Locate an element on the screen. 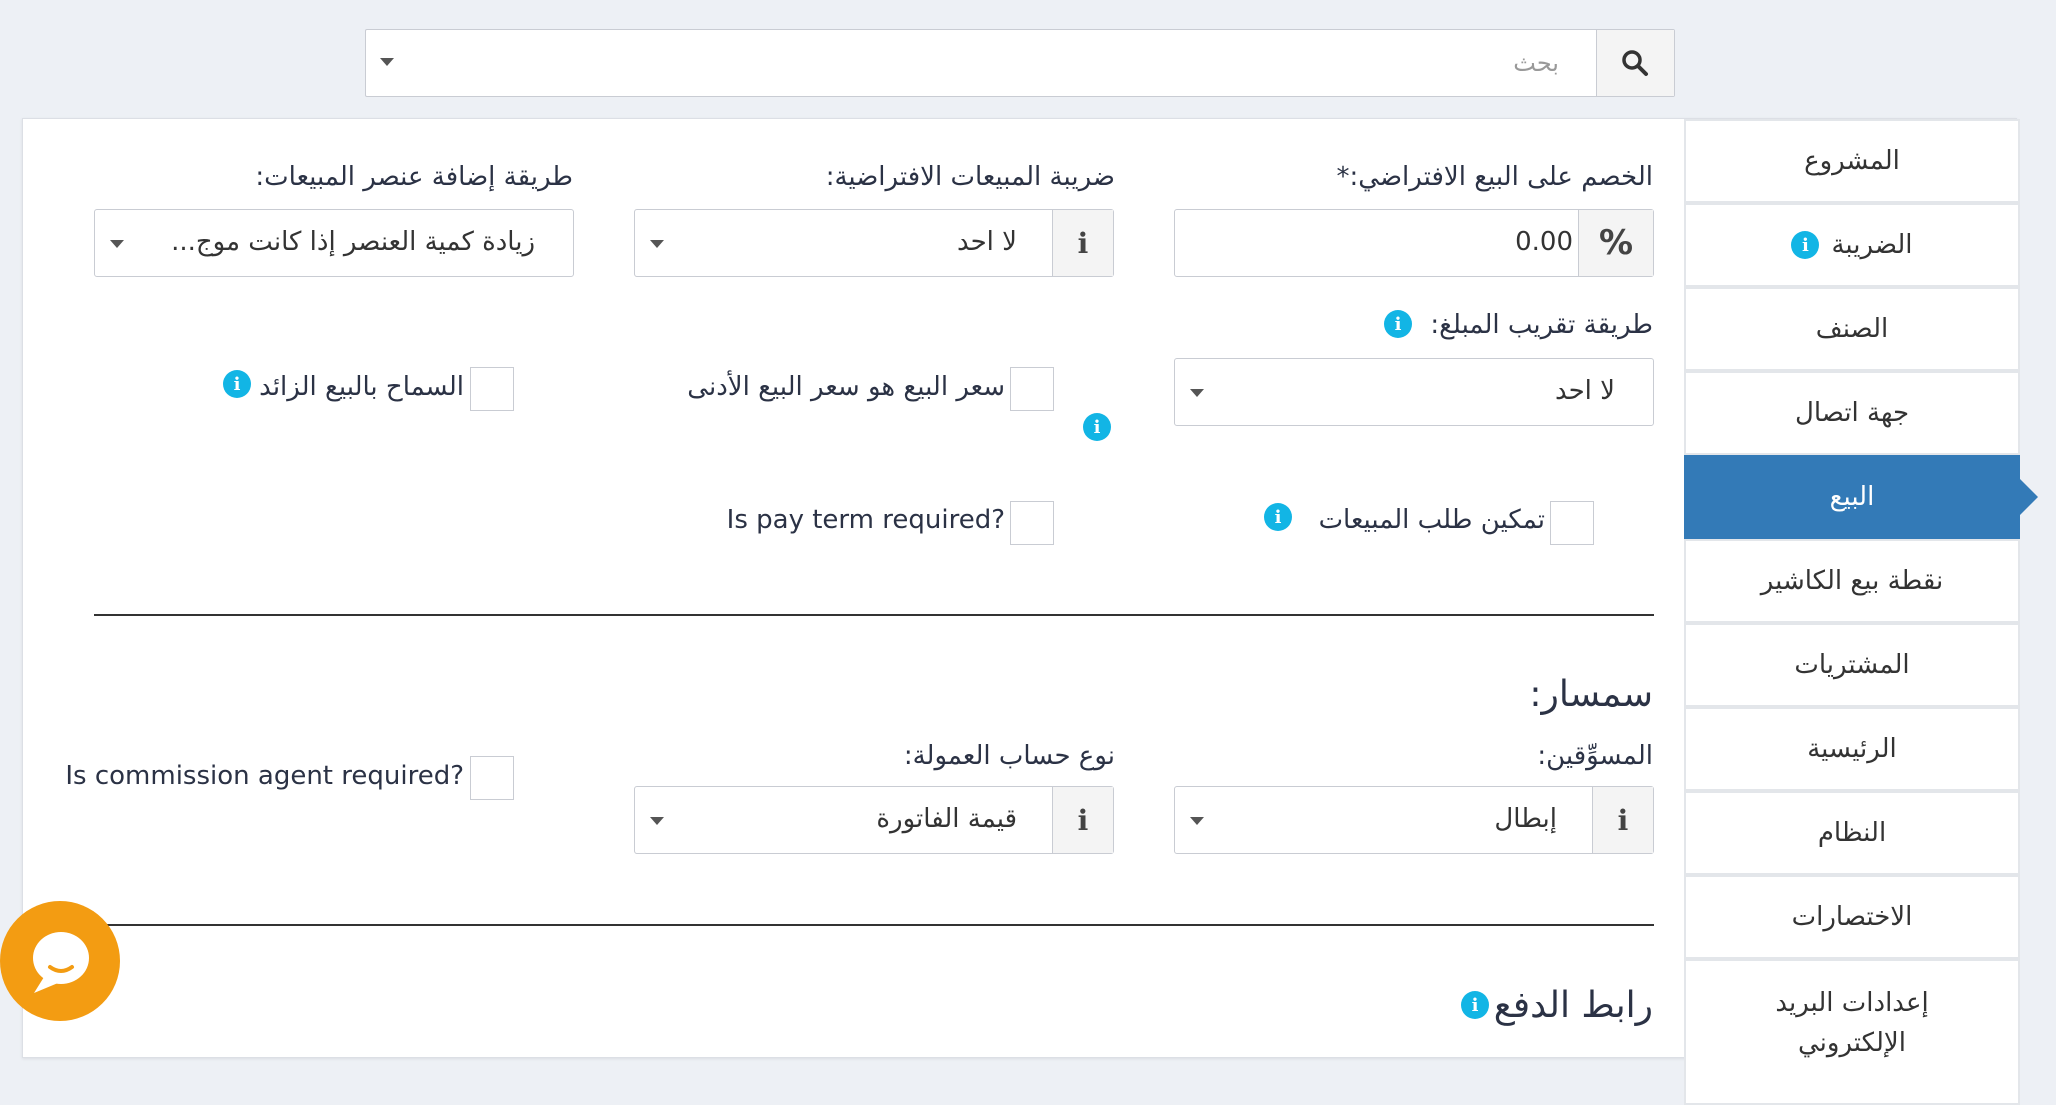 This screenshot has width=2056, height=1105. sidebar-item-project: المشروع is located at coordinates (1852, 161).